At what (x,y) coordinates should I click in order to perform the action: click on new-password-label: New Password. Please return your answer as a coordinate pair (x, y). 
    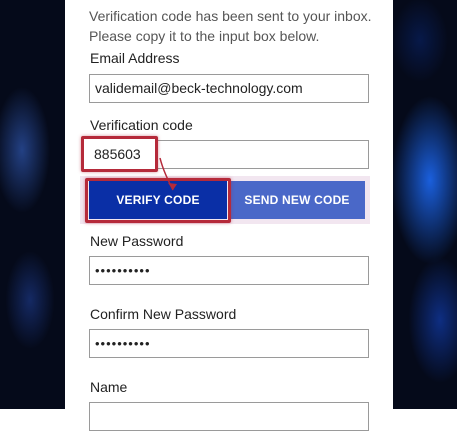
    Looking at the image, I should click on (137, 241).